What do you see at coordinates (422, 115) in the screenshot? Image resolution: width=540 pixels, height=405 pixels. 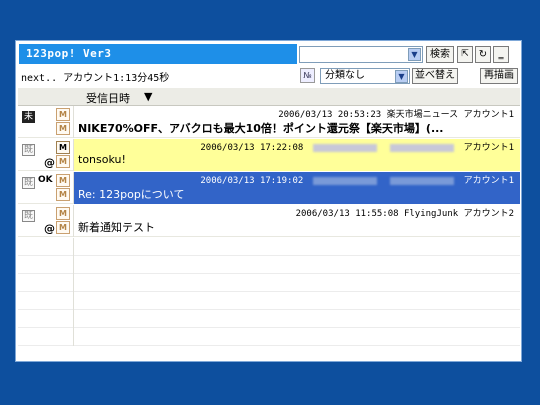 I see `message-sender: 楽天市場ニュース` at bounding box center [422, 115].